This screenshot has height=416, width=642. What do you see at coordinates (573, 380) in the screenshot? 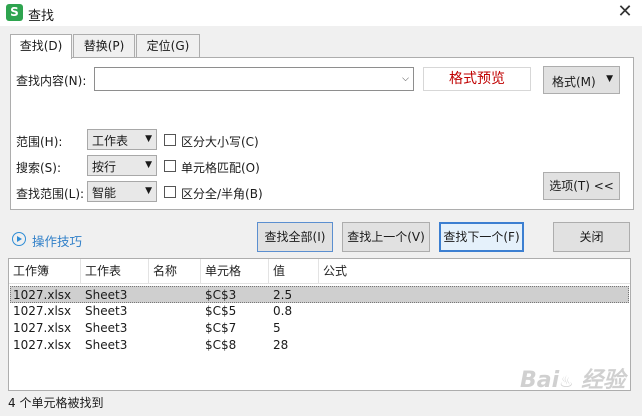
I see `watermark-logo: Bai♨ 经验` at bounding box center [573, 380].